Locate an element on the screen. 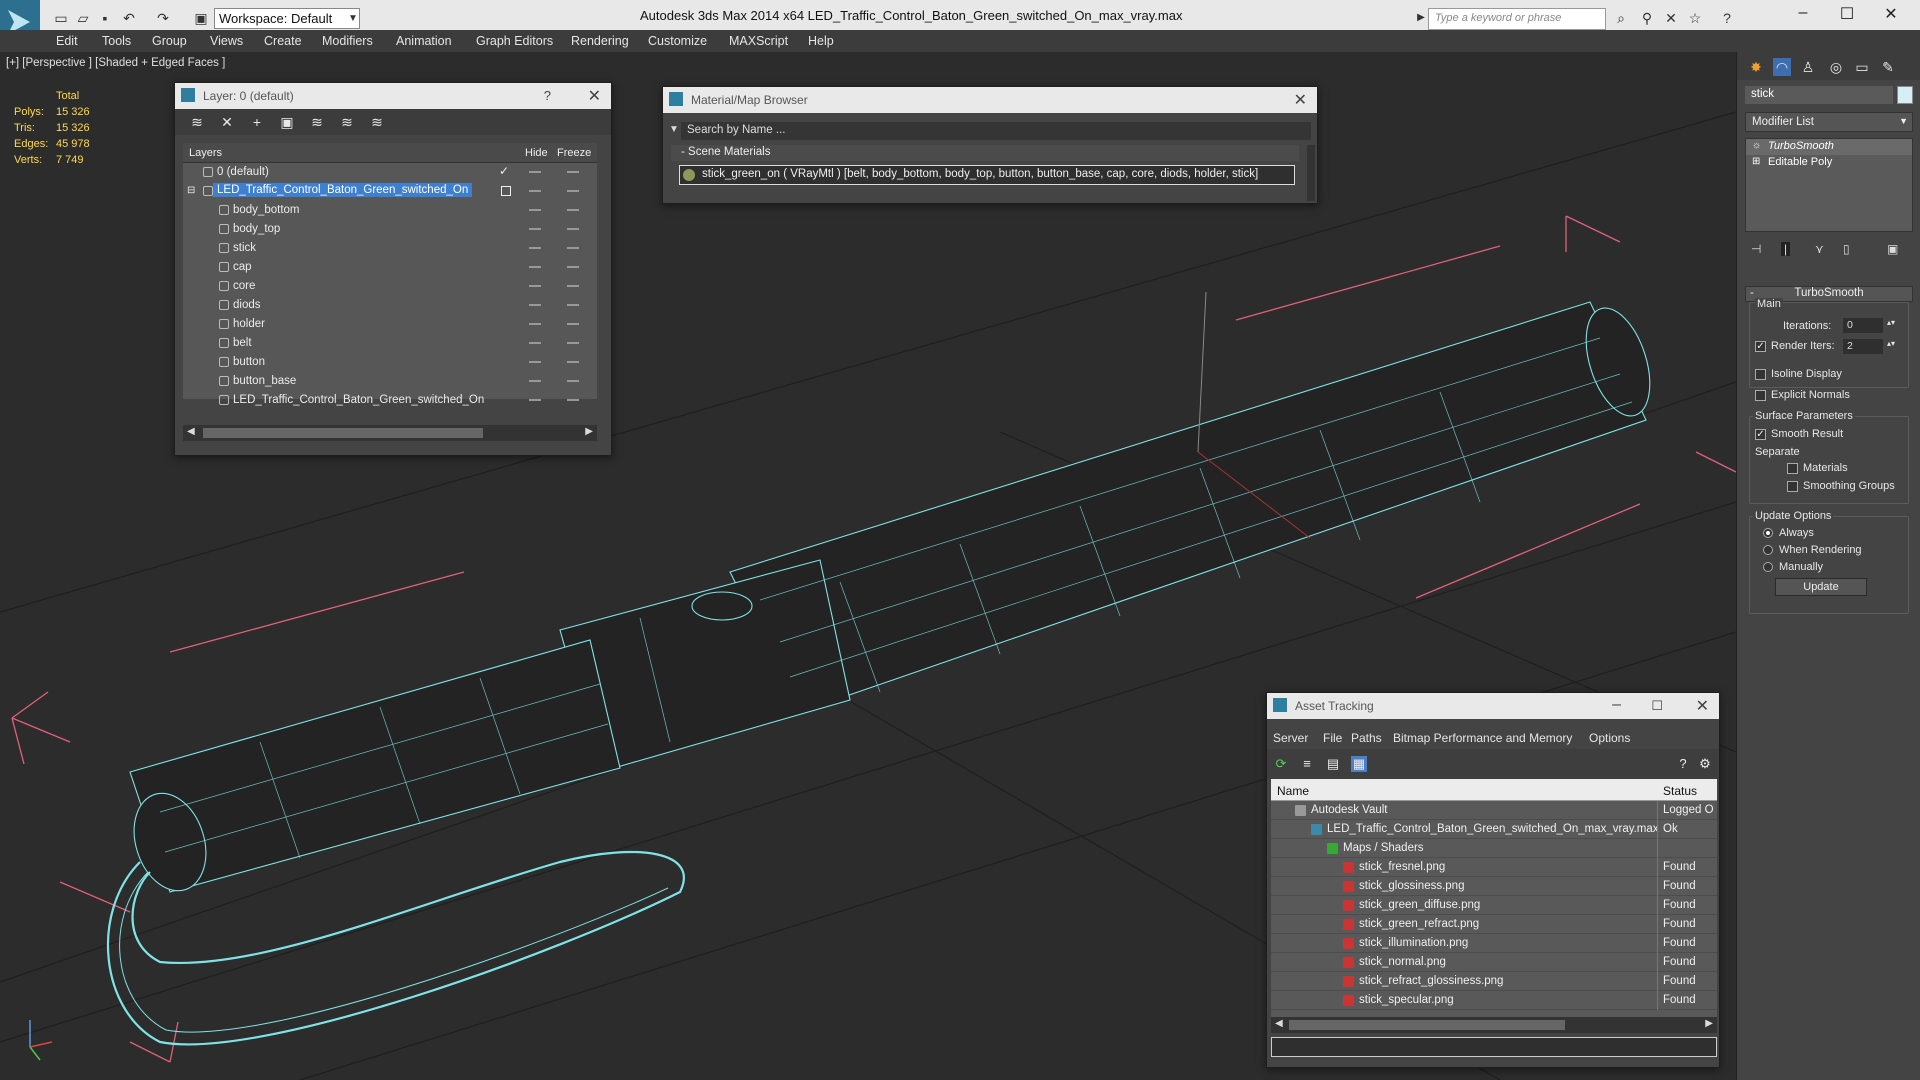  new-file-icon: ▭ is located at coordinates (61, 18).